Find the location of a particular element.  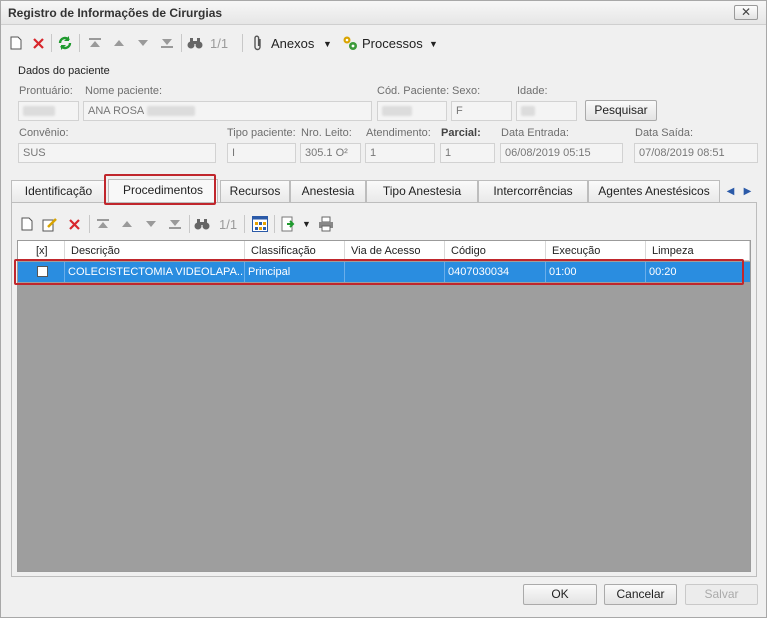

export-dropdown-icon: ▼ is located at coordinates (306, 224).